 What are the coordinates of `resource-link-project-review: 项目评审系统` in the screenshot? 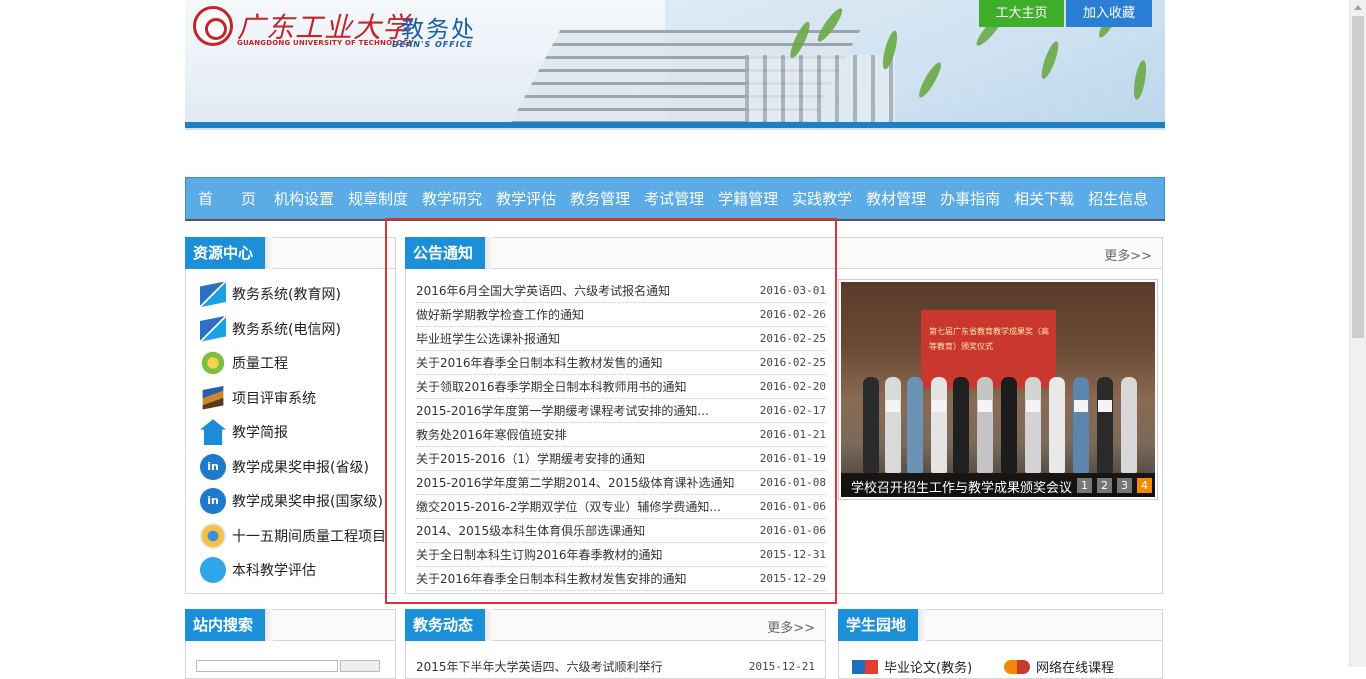 It's located at (290, 398).